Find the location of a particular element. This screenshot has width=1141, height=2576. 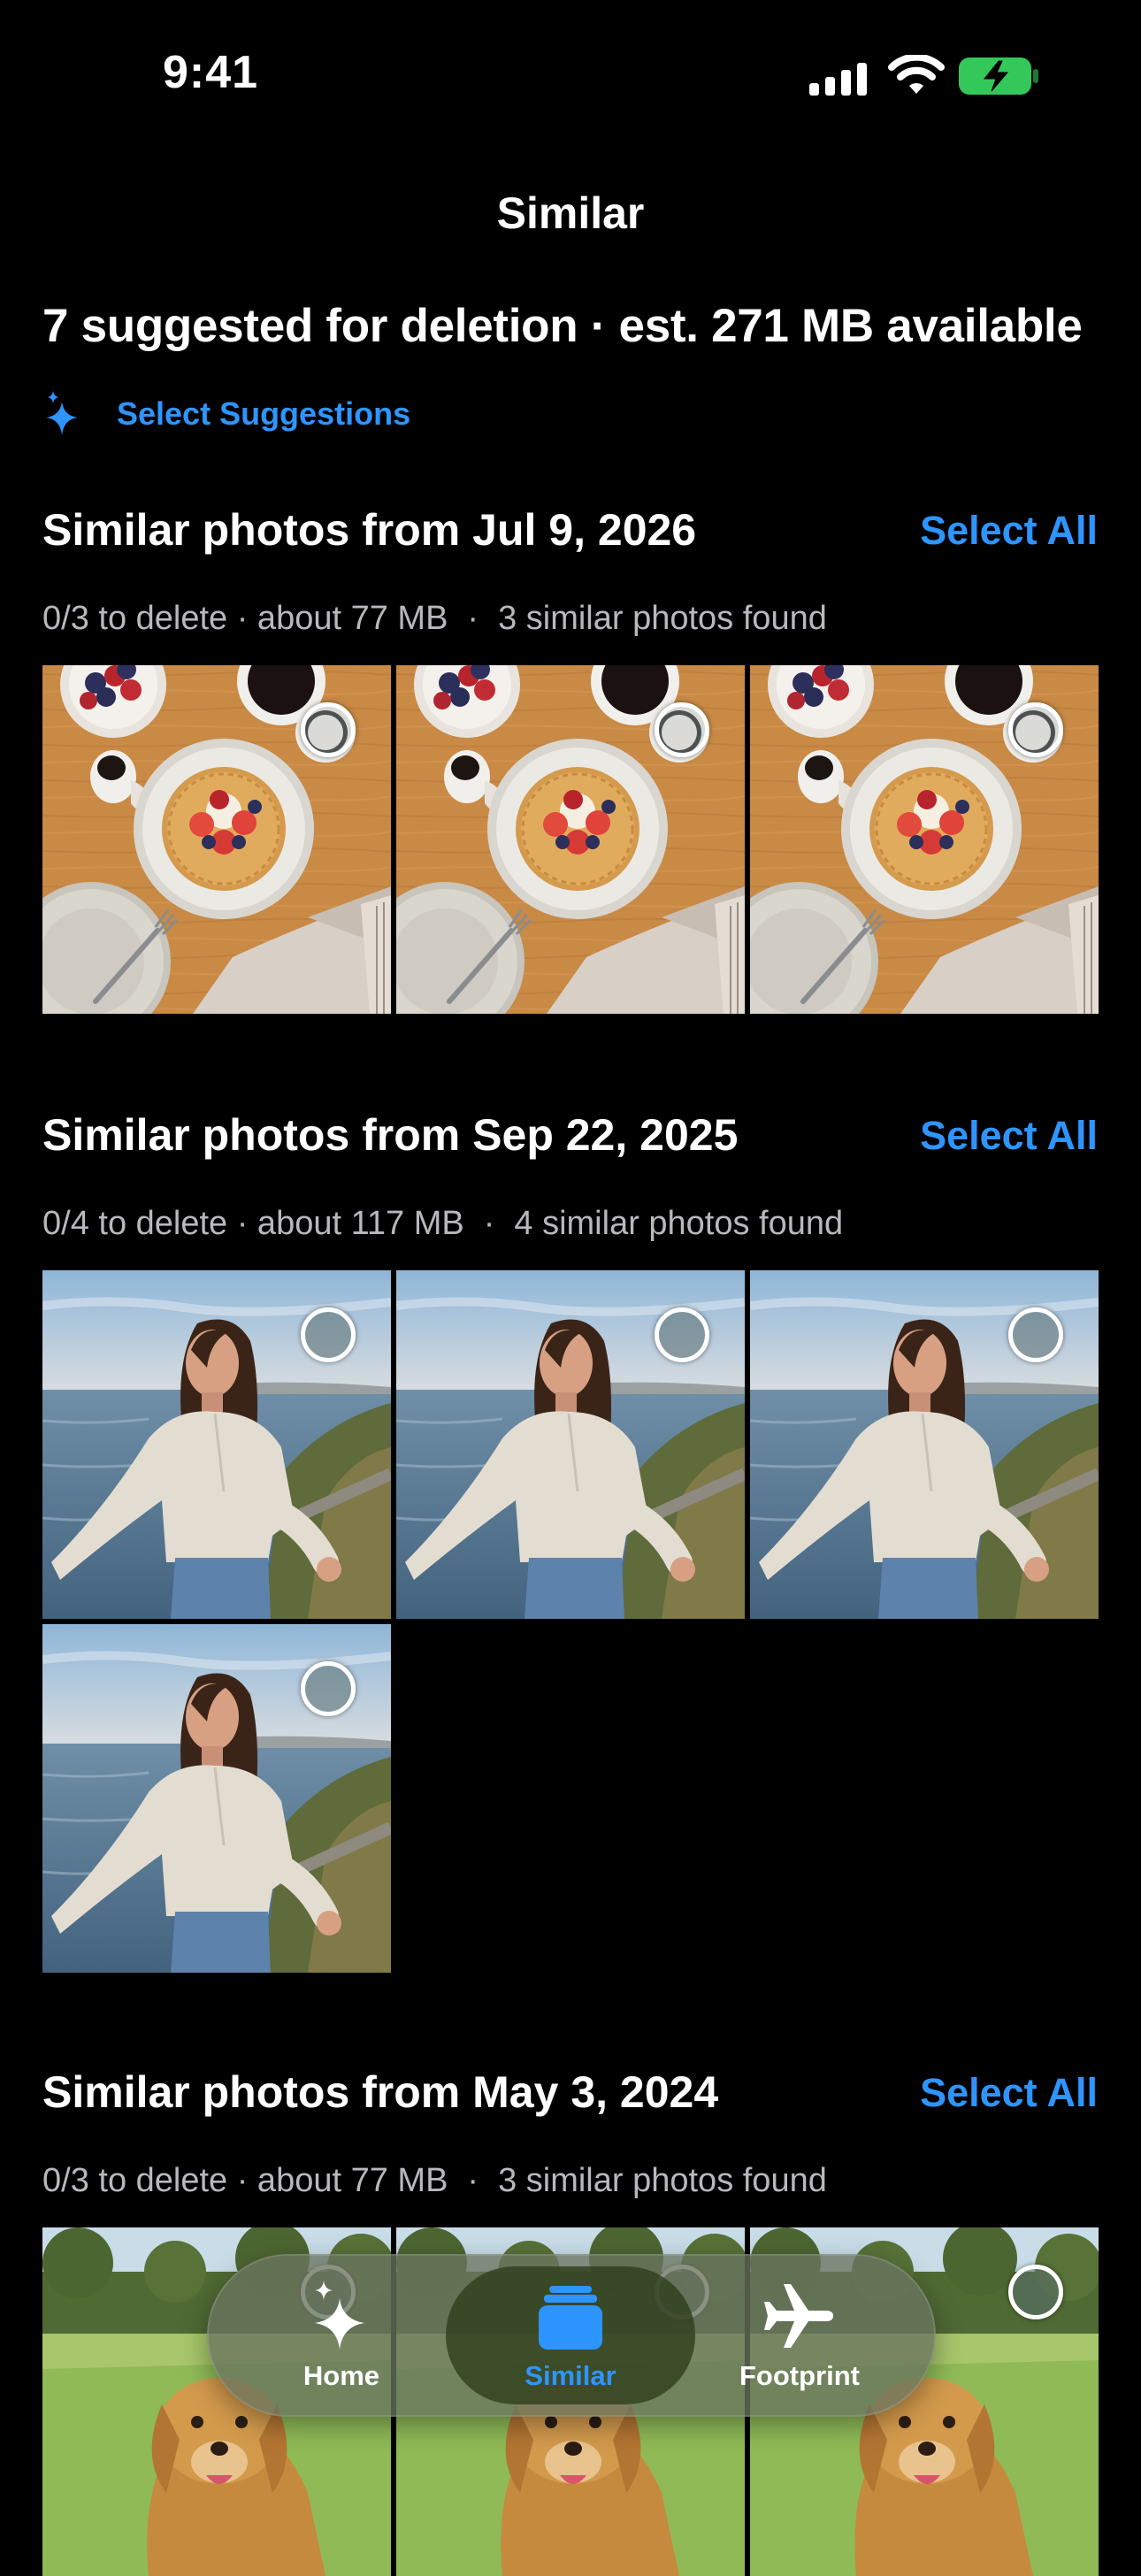

tab-label: Similar is located at coordinates (570, 2375).